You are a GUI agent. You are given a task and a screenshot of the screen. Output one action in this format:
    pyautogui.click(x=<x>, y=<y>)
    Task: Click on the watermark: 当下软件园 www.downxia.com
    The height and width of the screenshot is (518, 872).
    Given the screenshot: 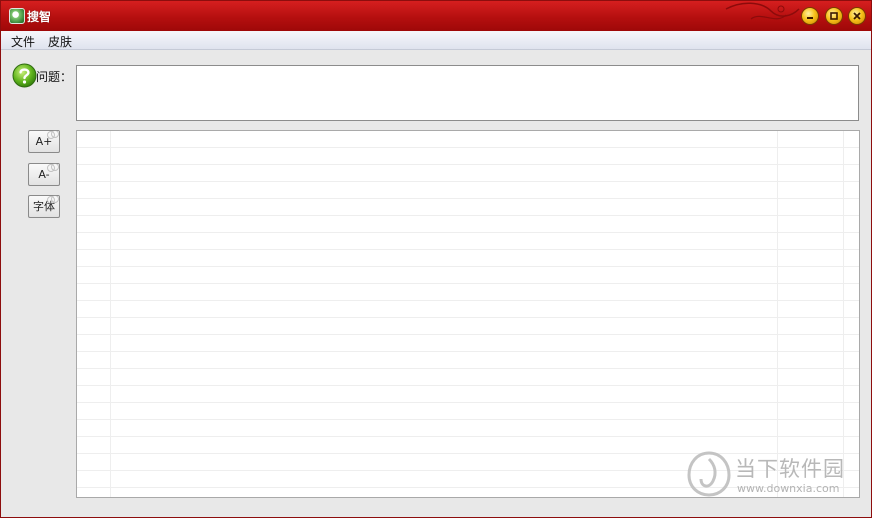 What is the action you would take?
    pyautogui.click(x=771, y=474)
    